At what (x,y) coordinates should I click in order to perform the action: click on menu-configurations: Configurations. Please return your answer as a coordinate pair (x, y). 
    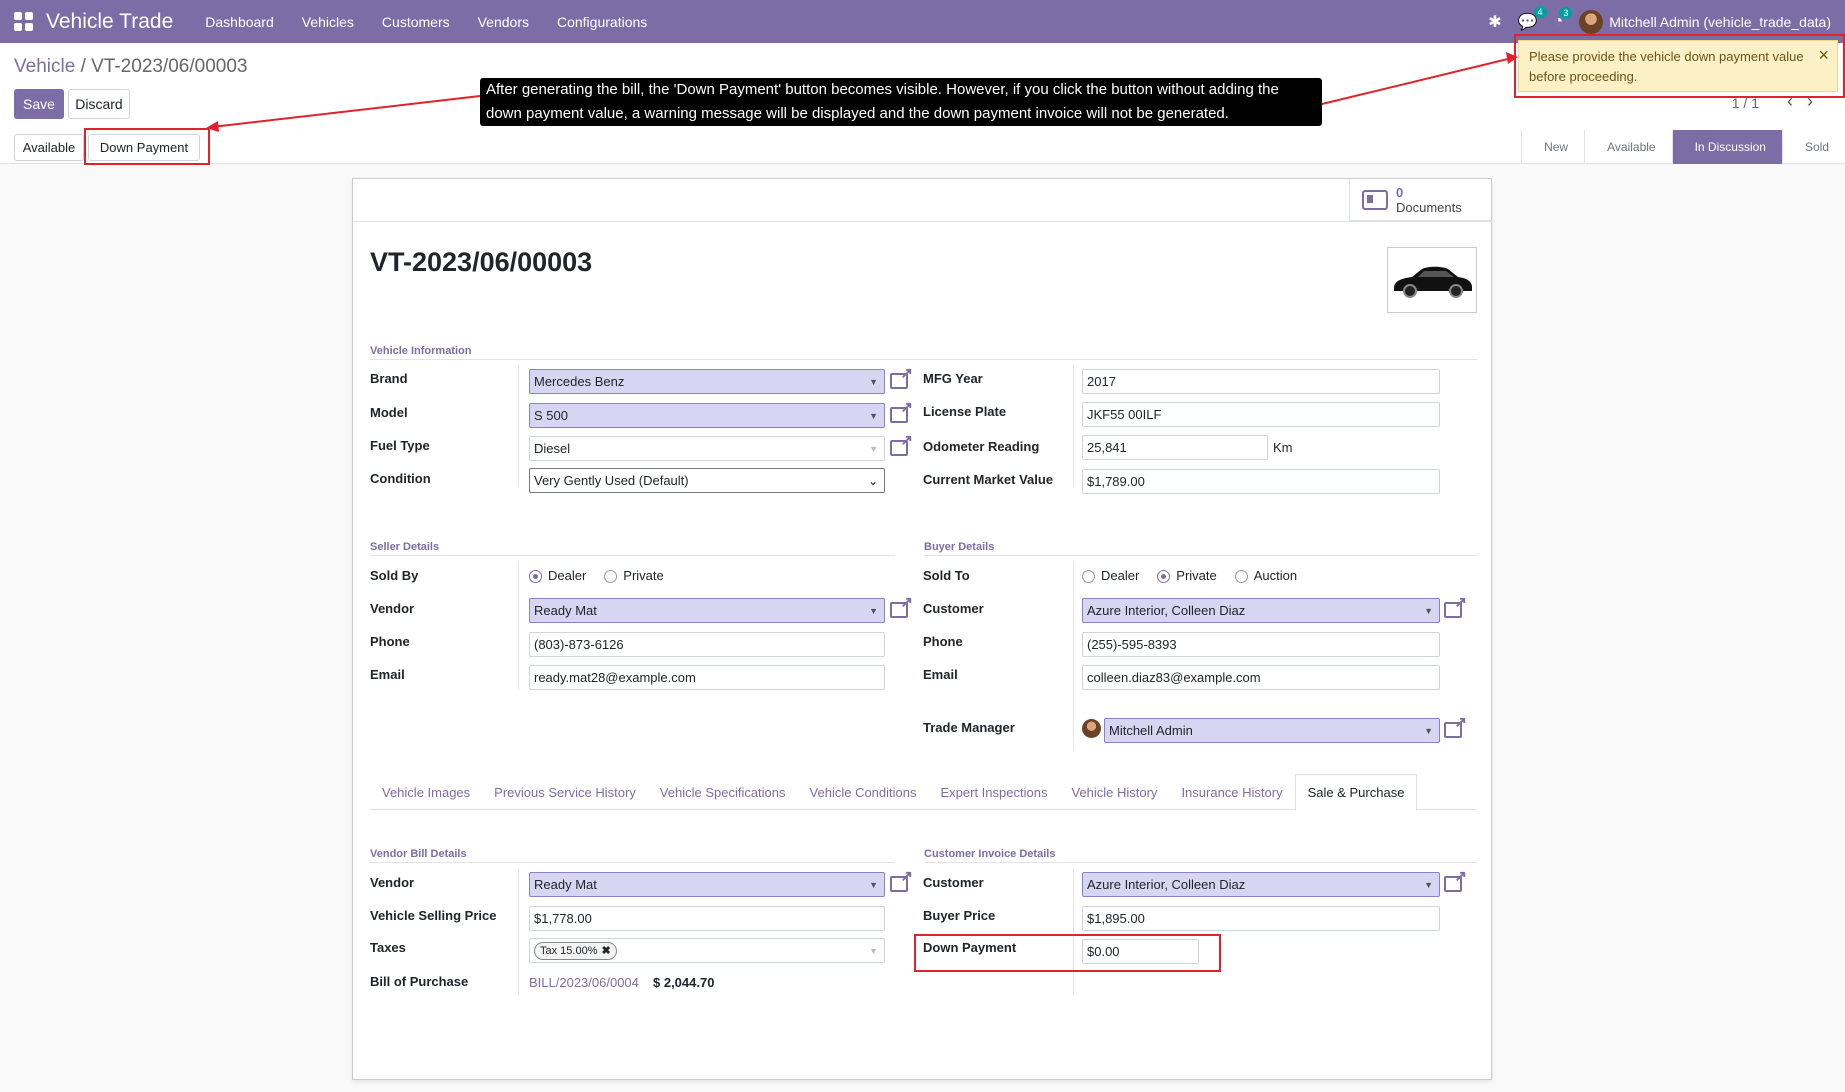
    Looking at the image, I should click on (602, 22).